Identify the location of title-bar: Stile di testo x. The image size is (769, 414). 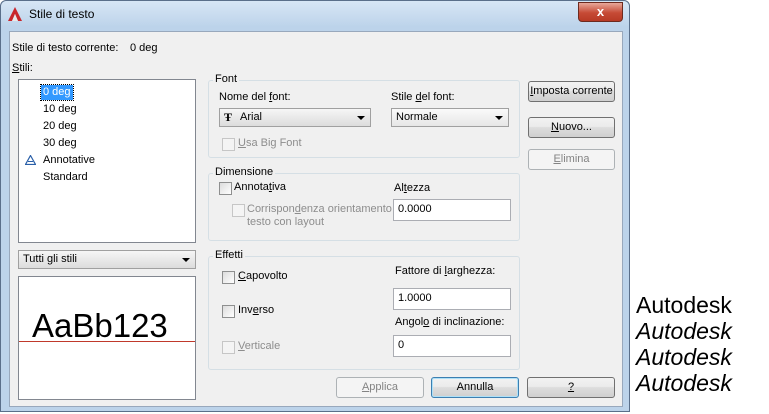
(315, 14).